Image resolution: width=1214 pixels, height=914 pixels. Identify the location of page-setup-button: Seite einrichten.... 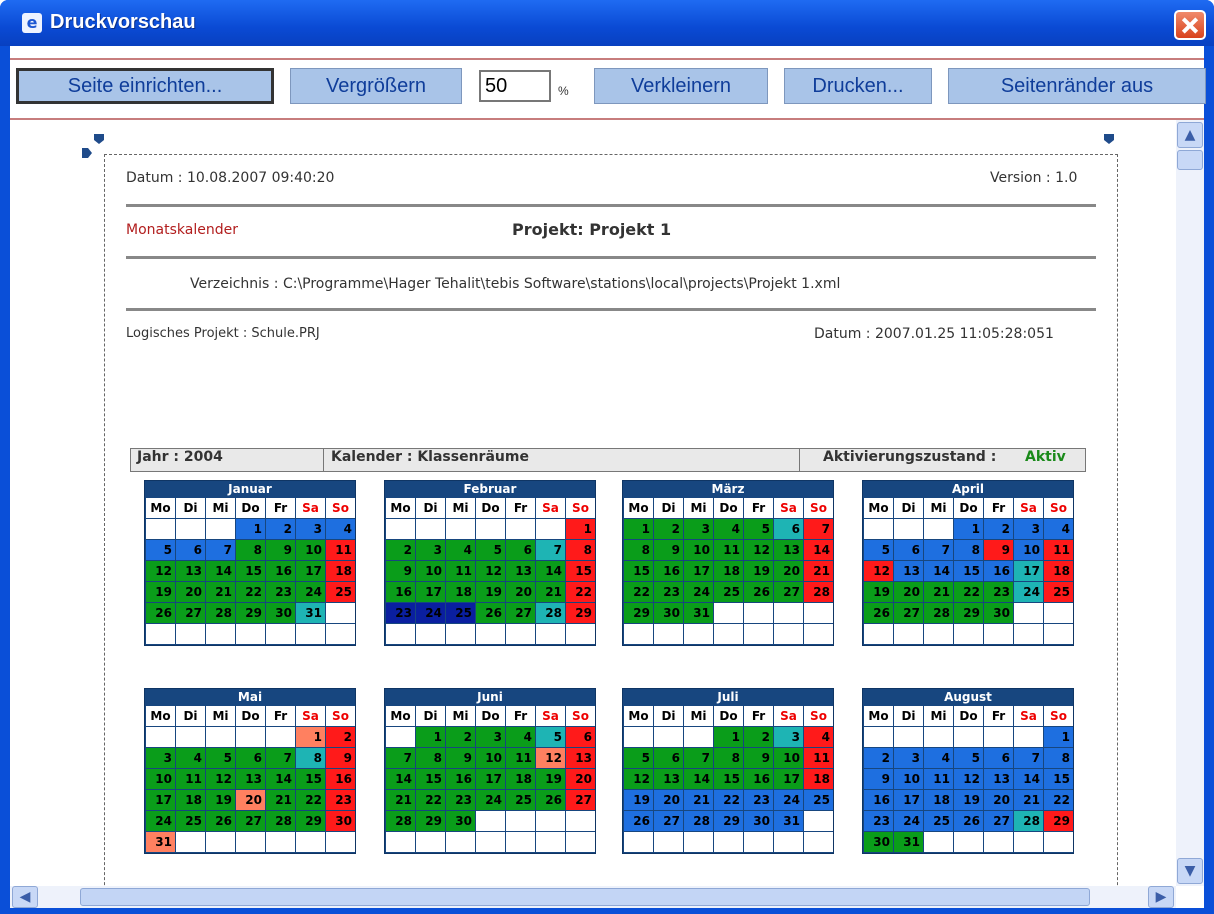
(145, 86).